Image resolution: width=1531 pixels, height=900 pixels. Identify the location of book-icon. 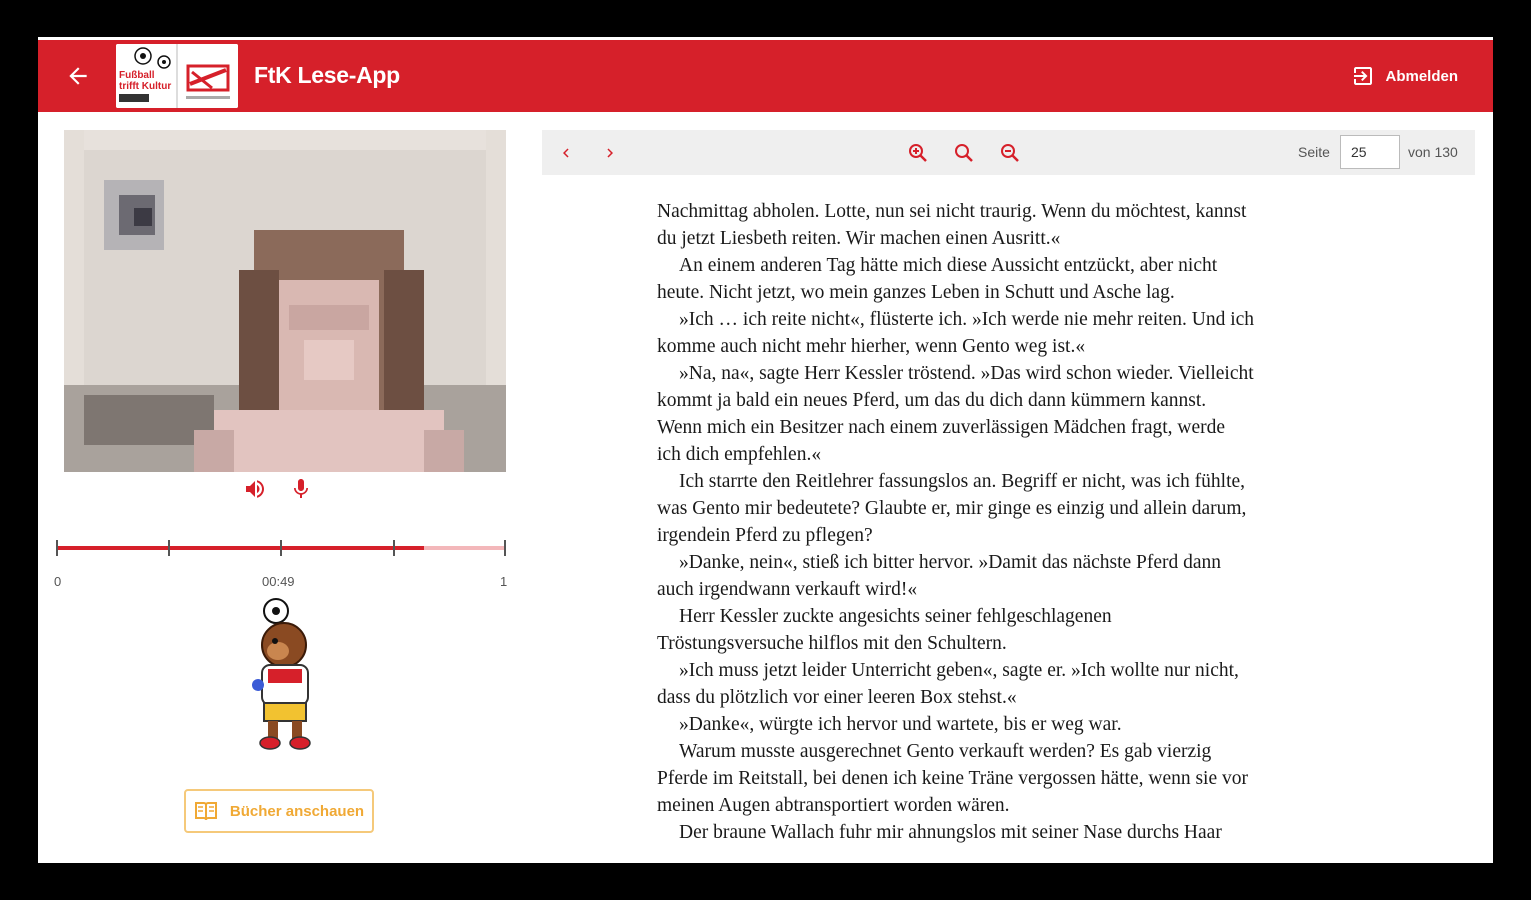
(205, 811).